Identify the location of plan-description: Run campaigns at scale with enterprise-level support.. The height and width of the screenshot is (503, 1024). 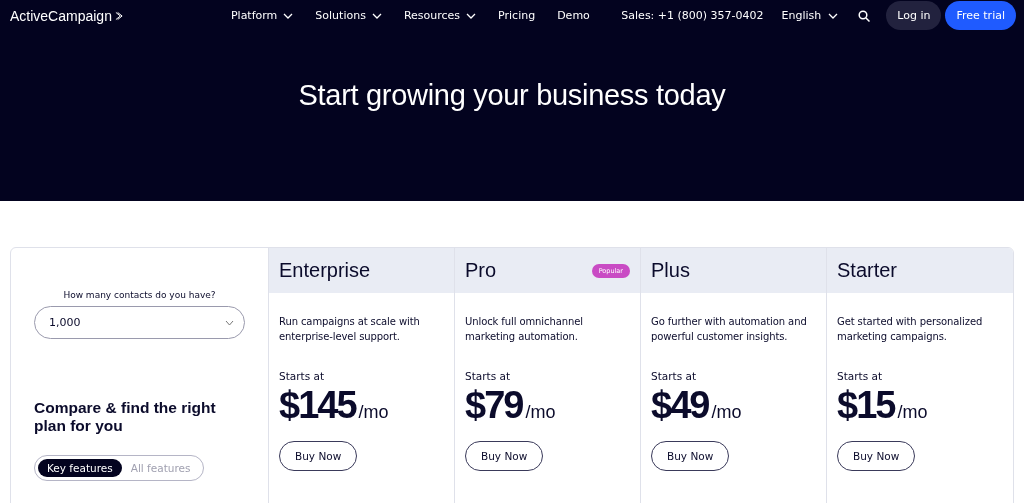
(350, 329).